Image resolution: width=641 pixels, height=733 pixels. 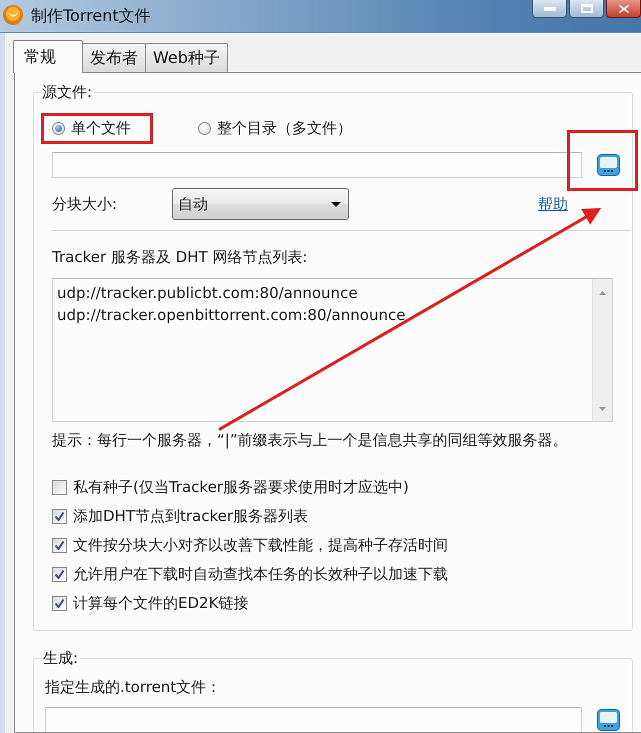 I want to click on output-file-label: 指定生成的.torrent文件：, so click(x=133, y=687).